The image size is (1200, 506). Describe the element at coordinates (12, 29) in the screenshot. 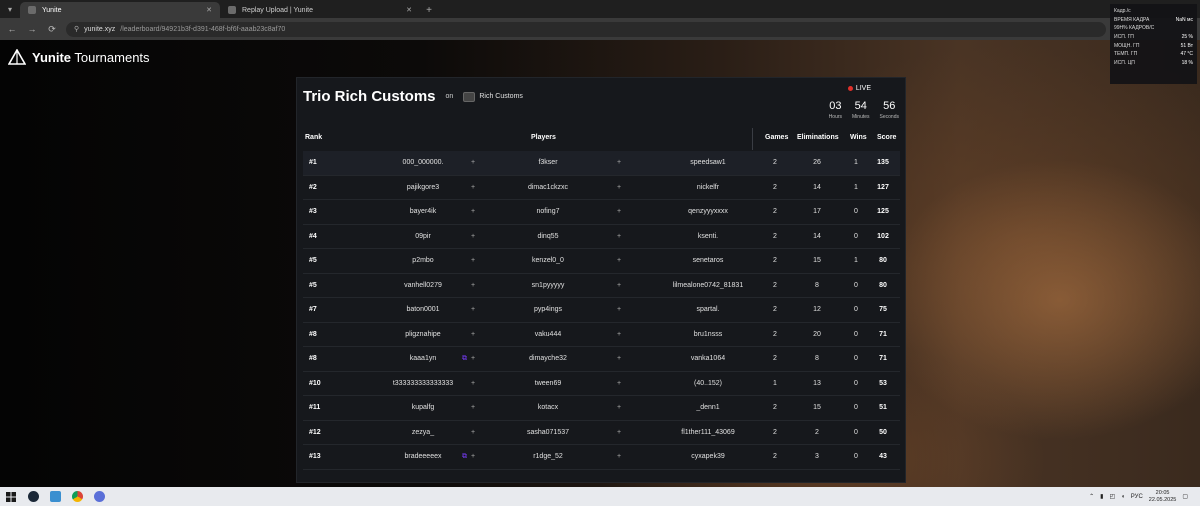

I see `back-arrow-icon: ←` at that location.